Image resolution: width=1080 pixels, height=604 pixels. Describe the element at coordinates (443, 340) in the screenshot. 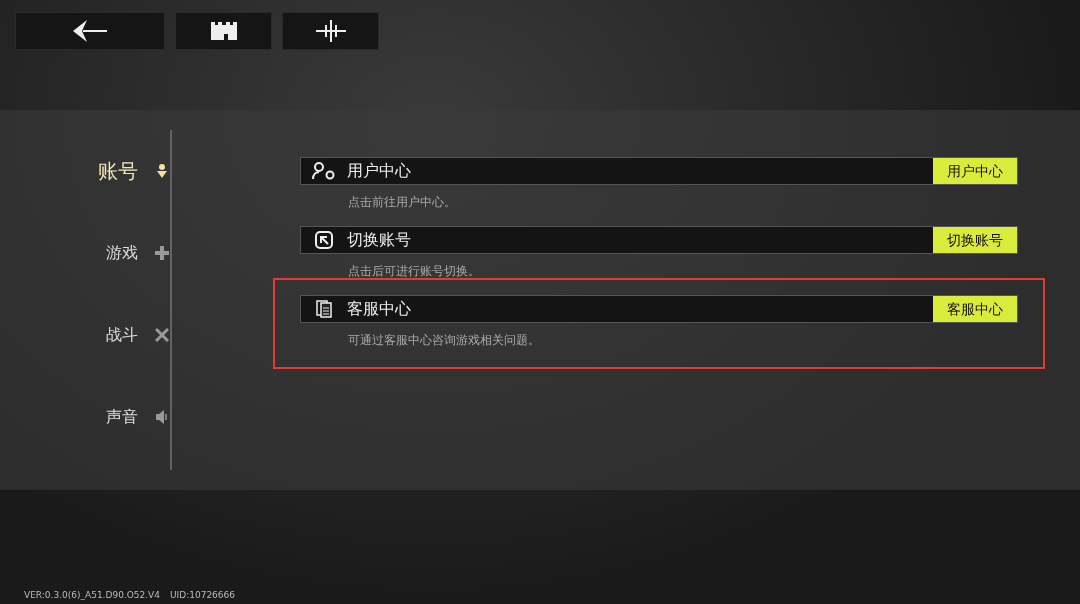

I see `setting-description: 可通过客服中心咨询游戏相关问题。` at that location.